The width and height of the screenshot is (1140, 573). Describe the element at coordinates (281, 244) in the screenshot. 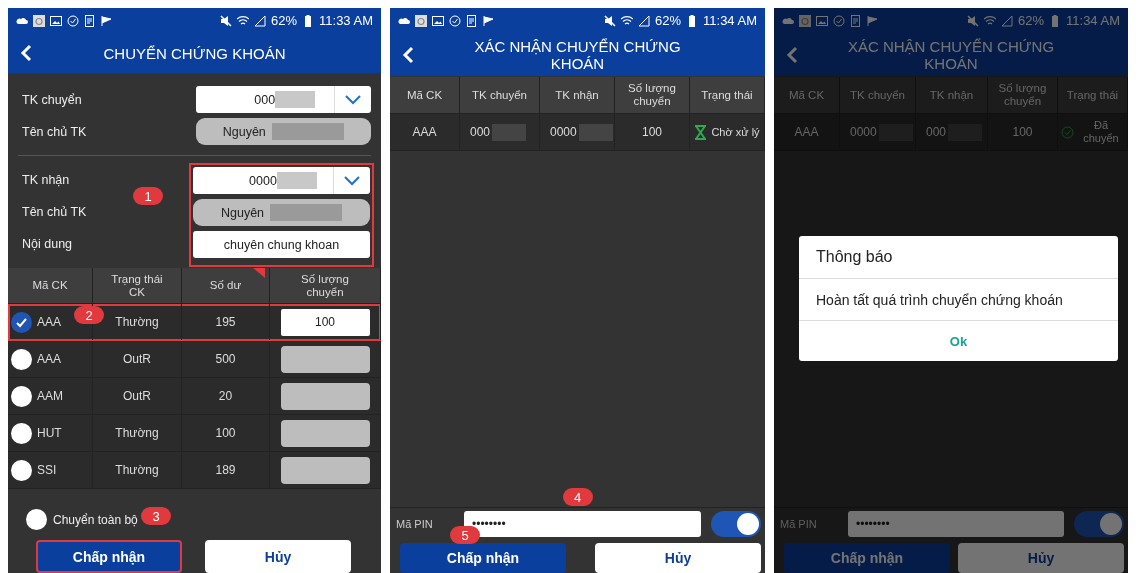

I see `content-field: chuyên chung khoan` at that location.